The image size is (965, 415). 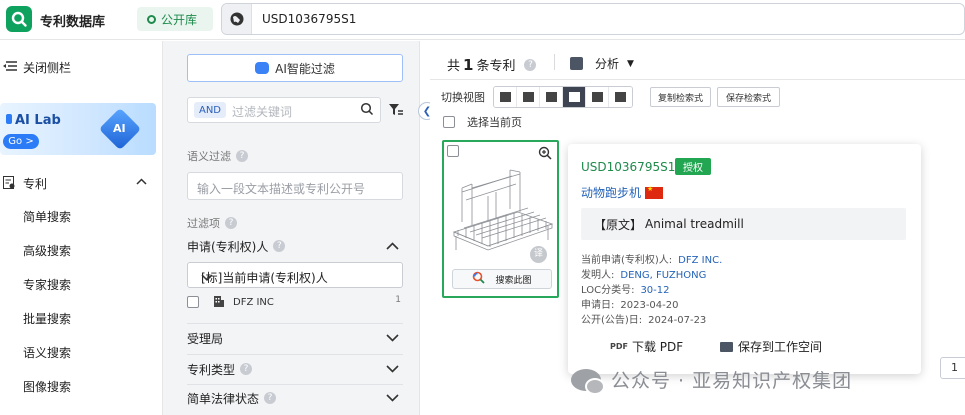 I want to click on select-page-checkbox, so click(x=449, y=122).